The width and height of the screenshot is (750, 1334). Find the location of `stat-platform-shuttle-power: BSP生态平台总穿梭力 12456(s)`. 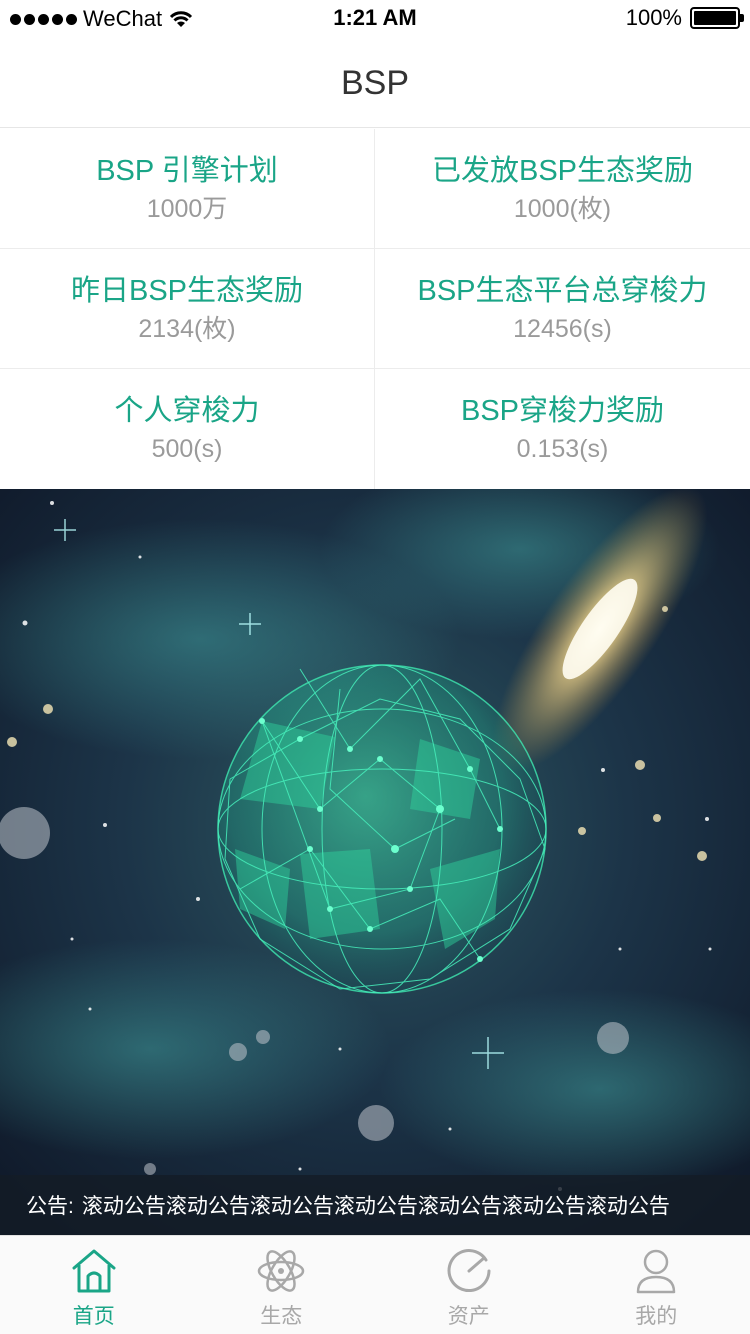

stat-platform-shuttle-power: BSP生态平台总穿梭力 12456(s) is located at coordinates (562, 309).